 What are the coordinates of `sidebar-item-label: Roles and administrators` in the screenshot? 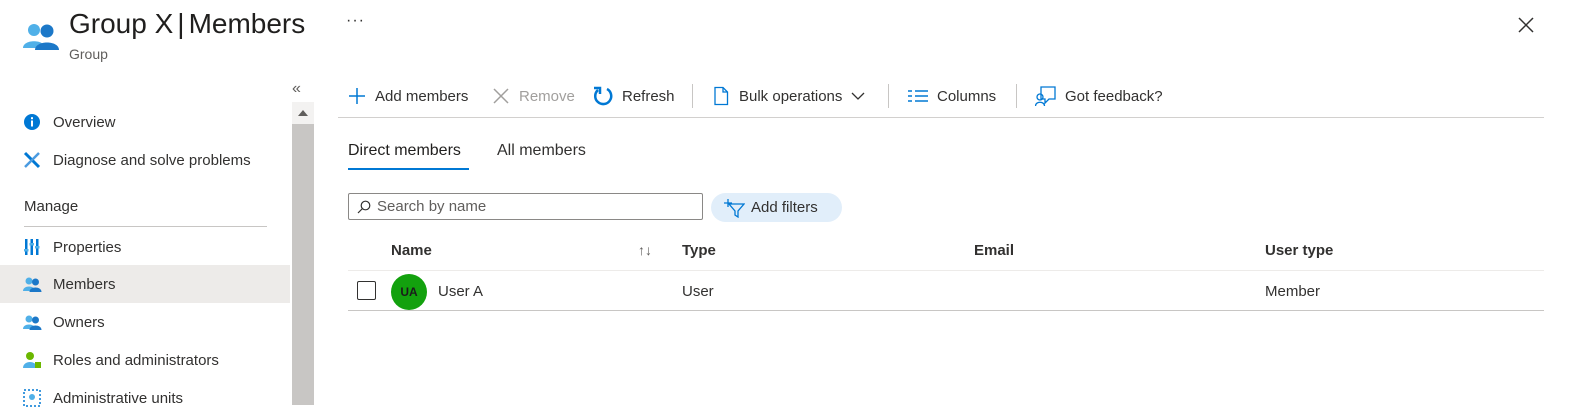 It's located at (136, 360).